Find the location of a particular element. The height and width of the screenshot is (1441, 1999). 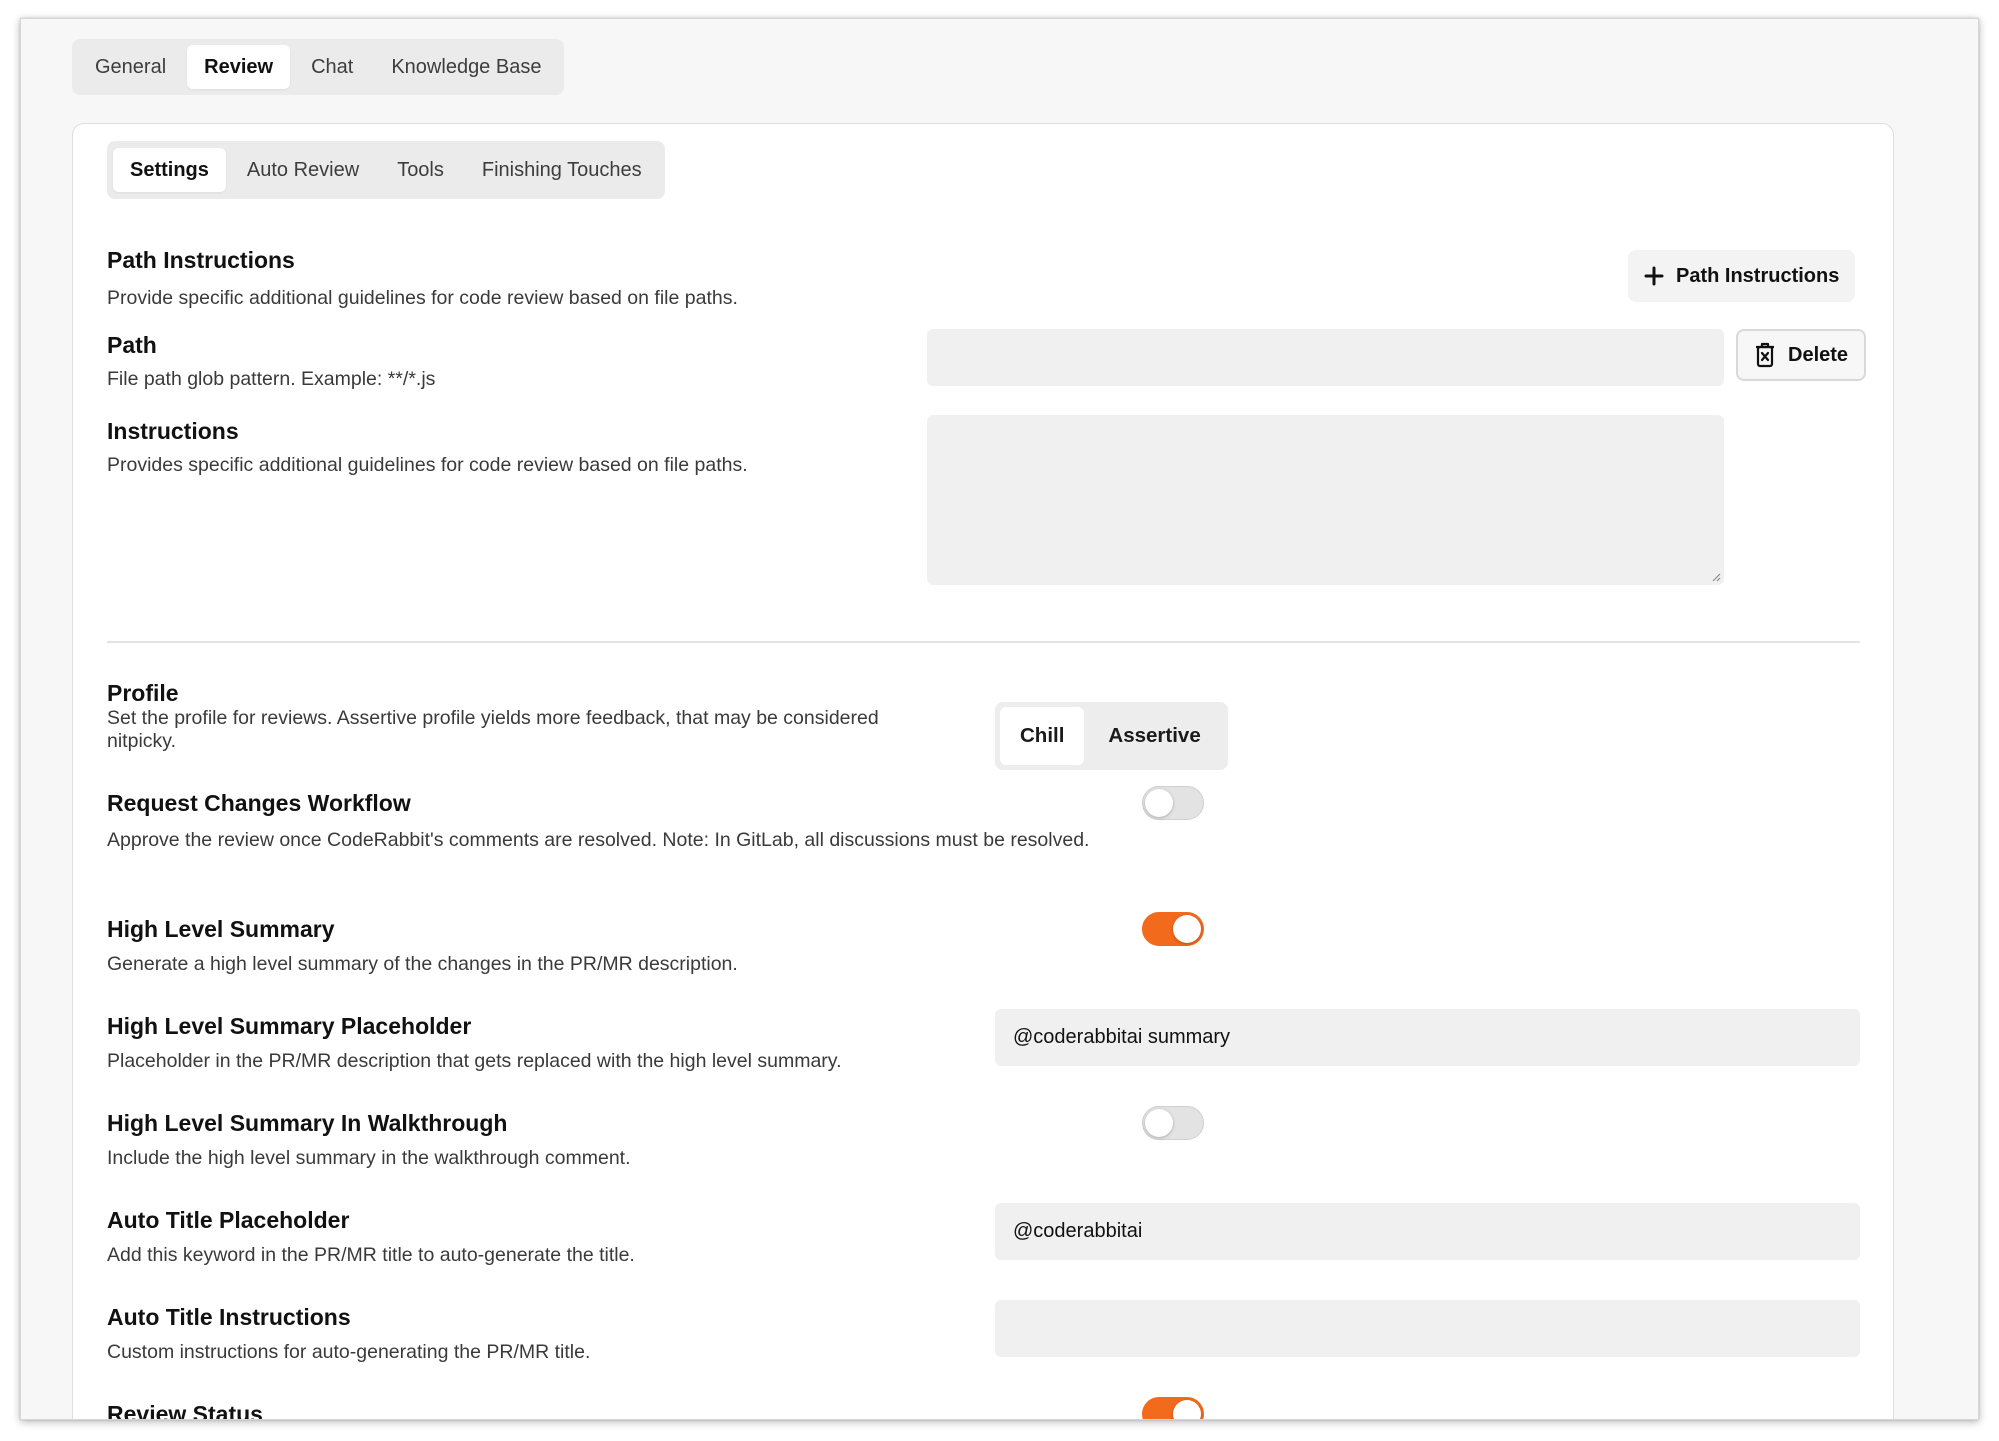

request-changes-workflow-title: Request Changes Workflow is located at coordinates (259, 803).